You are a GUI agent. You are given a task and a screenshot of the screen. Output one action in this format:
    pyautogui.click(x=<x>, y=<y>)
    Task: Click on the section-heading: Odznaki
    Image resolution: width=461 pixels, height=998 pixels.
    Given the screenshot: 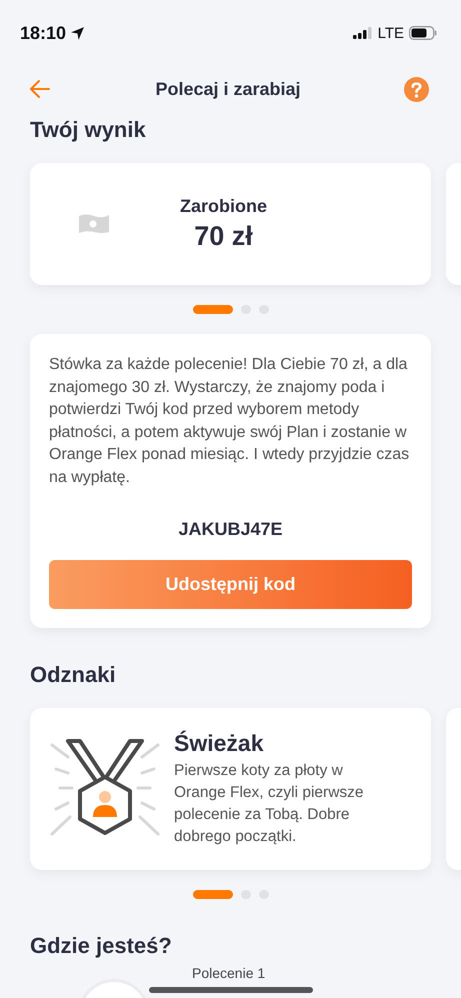 What is the action you would take?
    pyautogui.click(x=73, y=675)
    